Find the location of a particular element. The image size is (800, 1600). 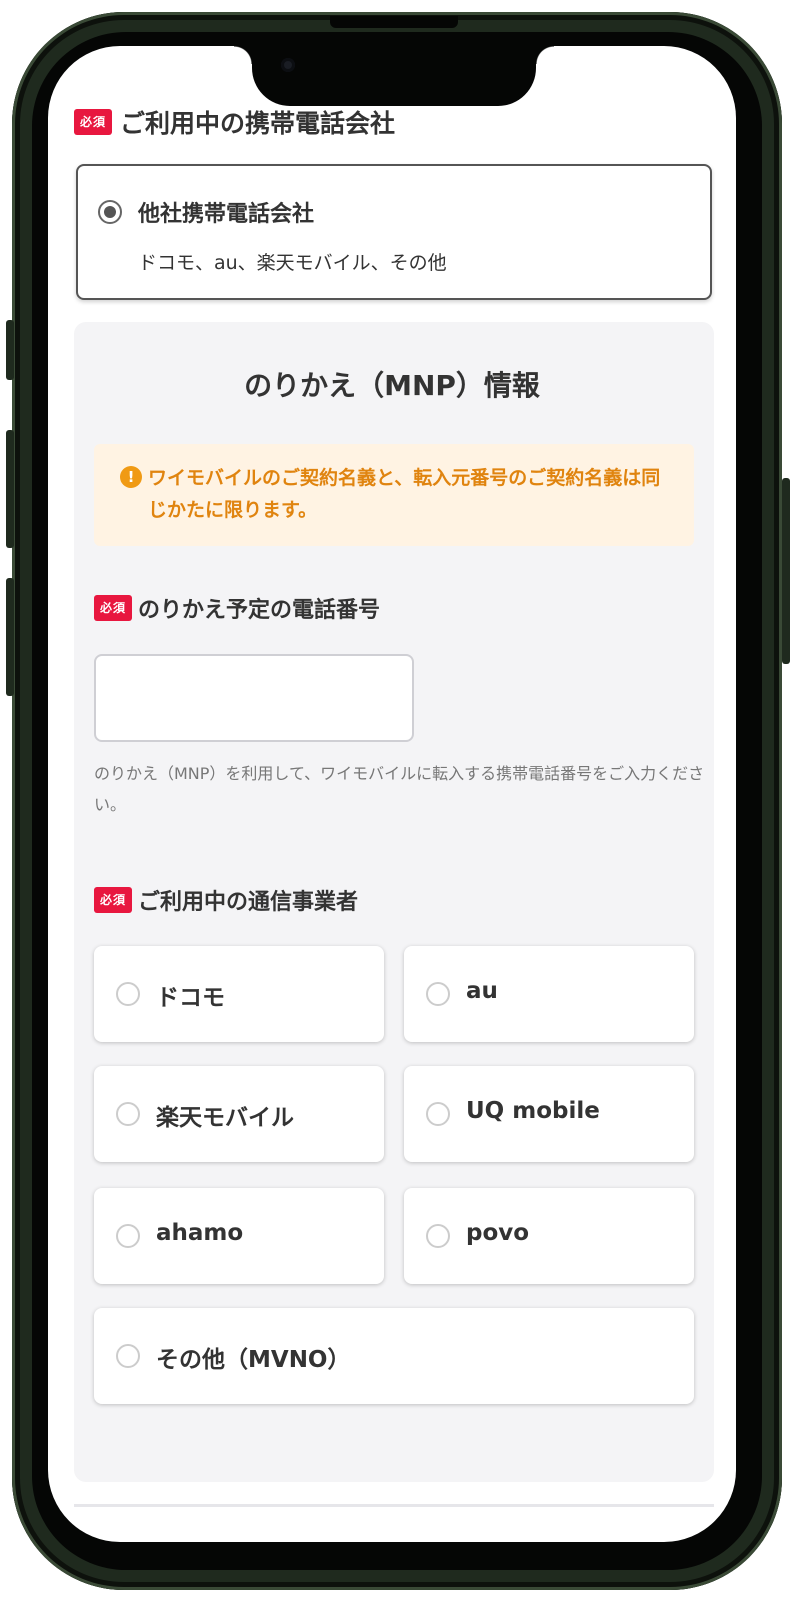

other-carrier-option-card: 他社携帯電話会社 ドコモ、au、楽天モバイル、その他 is located at coordinates (394, 232).